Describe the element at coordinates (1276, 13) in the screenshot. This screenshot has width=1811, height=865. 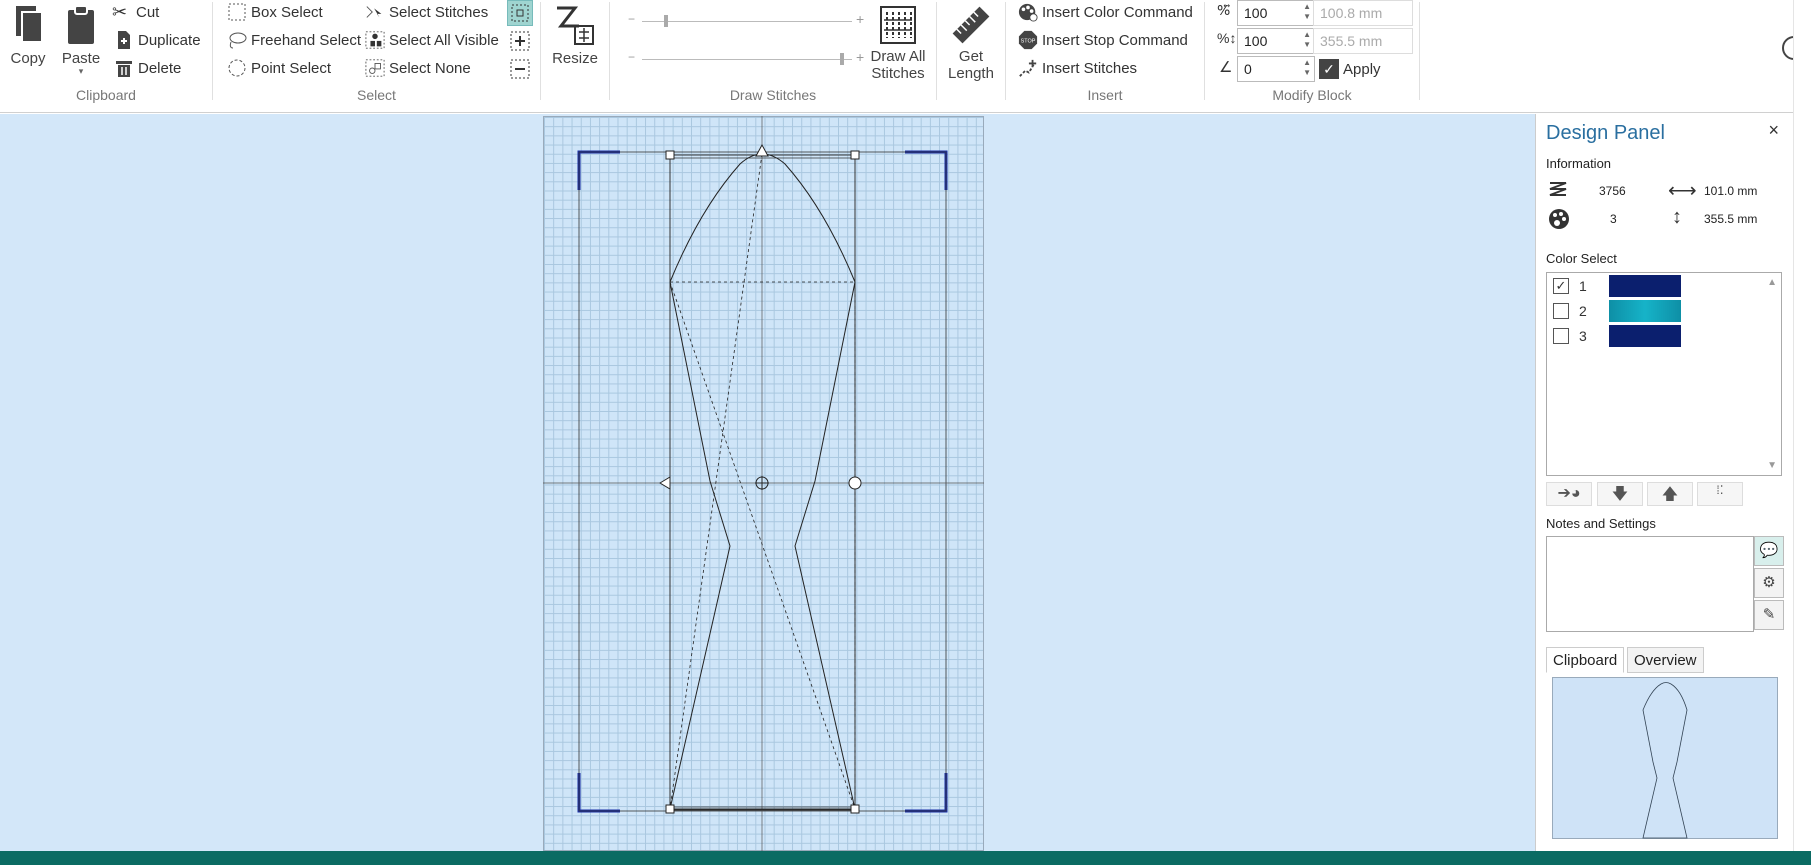
I see `width-percent-input: 100 ▲ ▼` at that location.